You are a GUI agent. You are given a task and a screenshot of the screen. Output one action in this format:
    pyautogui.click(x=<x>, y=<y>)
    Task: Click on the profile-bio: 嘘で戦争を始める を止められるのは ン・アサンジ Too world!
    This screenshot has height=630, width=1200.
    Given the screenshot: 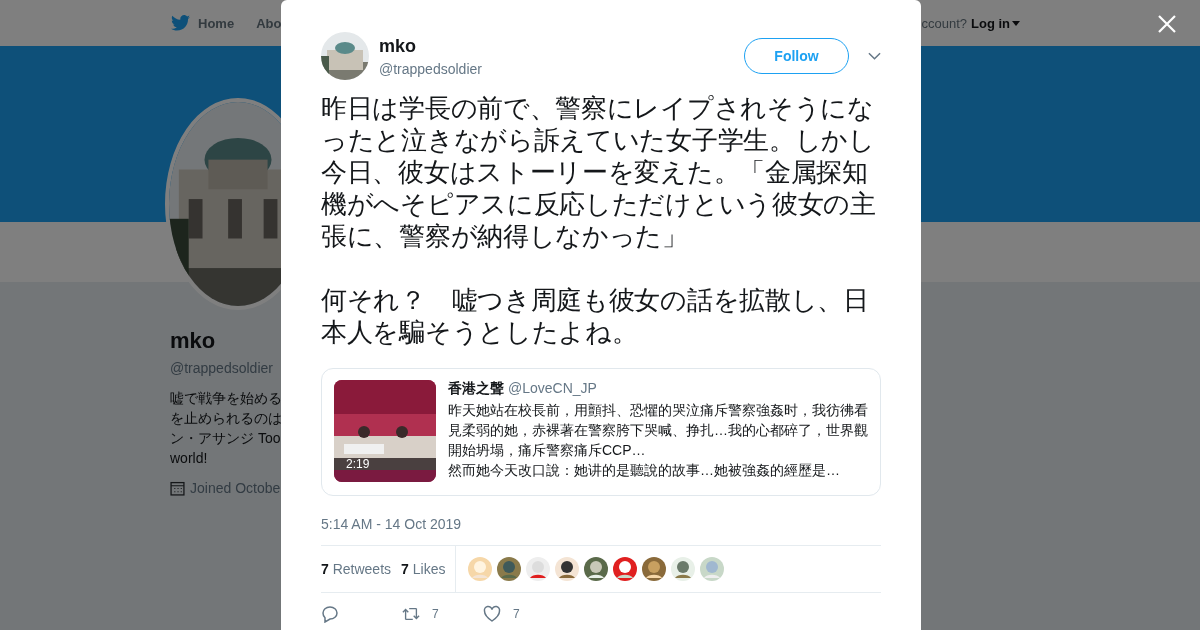 What is the action you would take?
    pyautogui.click(x=226, y=428)
    